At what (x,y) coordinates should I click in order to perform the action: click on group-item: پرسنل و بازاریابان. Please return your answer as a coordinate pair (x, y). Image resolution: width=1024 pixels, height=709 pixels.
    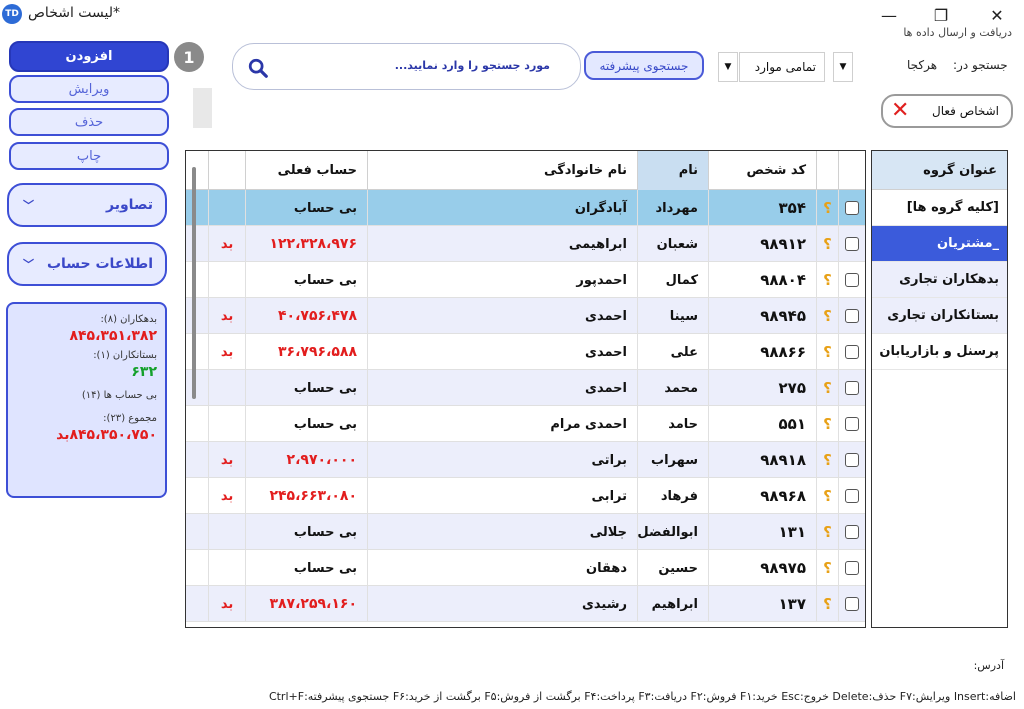
    Looking at the image, I should click on (939, 352).